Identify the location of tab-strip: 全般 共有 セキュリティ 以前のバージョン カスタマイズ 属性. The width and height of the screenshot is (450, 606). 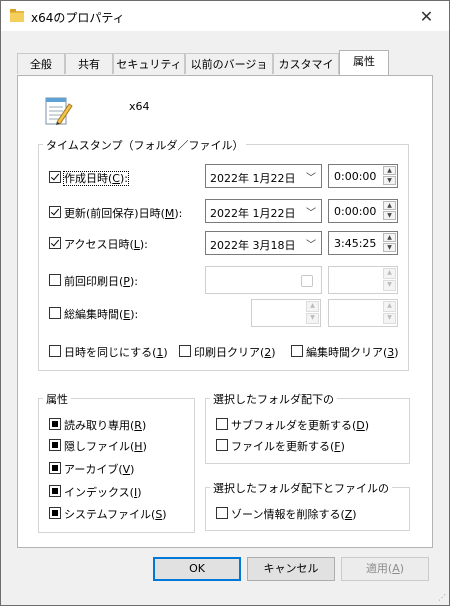
(227, 71).